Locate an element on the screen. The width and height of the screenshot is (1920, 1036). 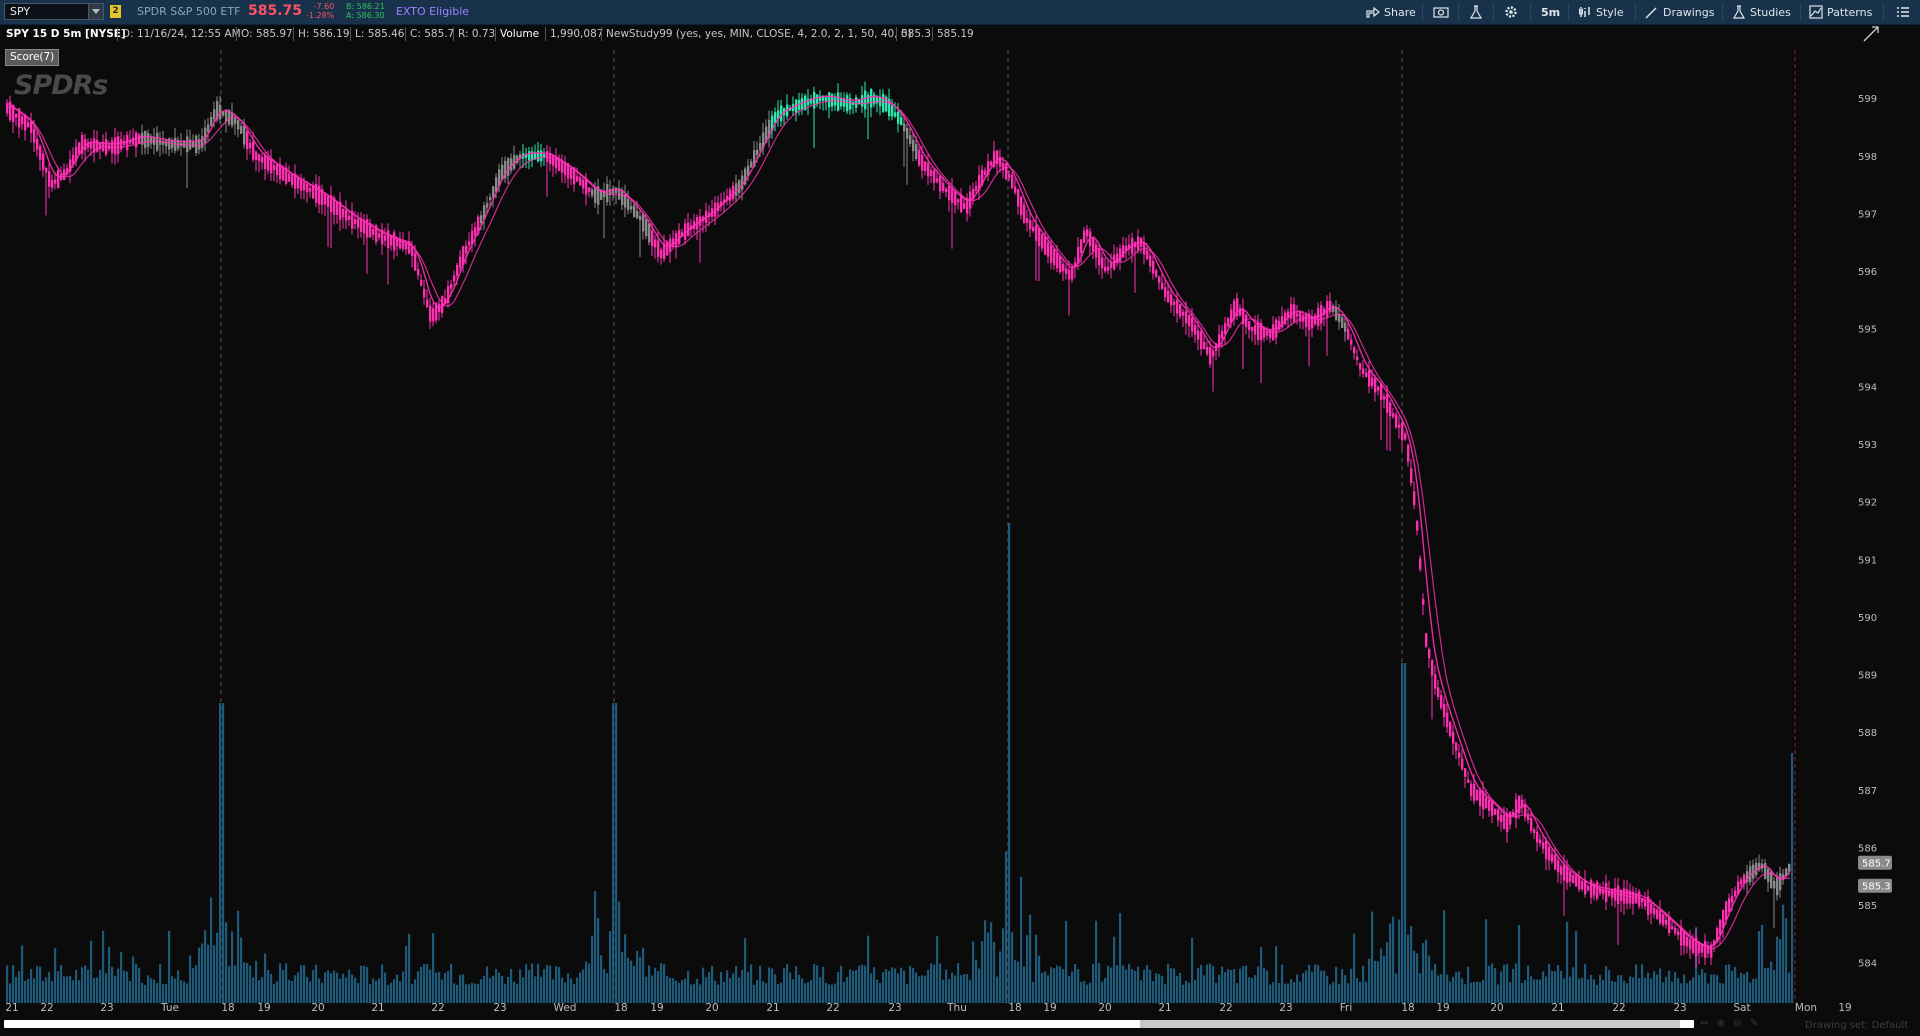
pan-icon: ⇔ is located at coordinates (1704, 1023).